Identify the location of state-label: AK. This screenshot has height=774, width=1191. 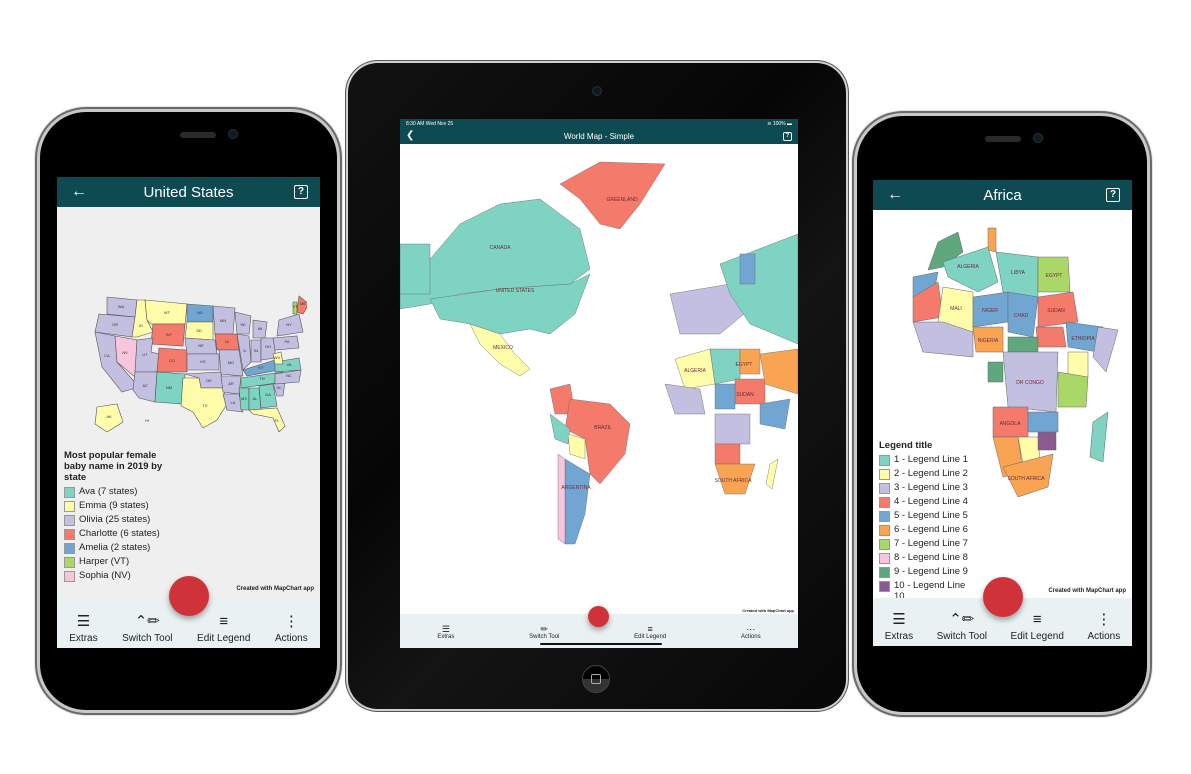
(109, 416).